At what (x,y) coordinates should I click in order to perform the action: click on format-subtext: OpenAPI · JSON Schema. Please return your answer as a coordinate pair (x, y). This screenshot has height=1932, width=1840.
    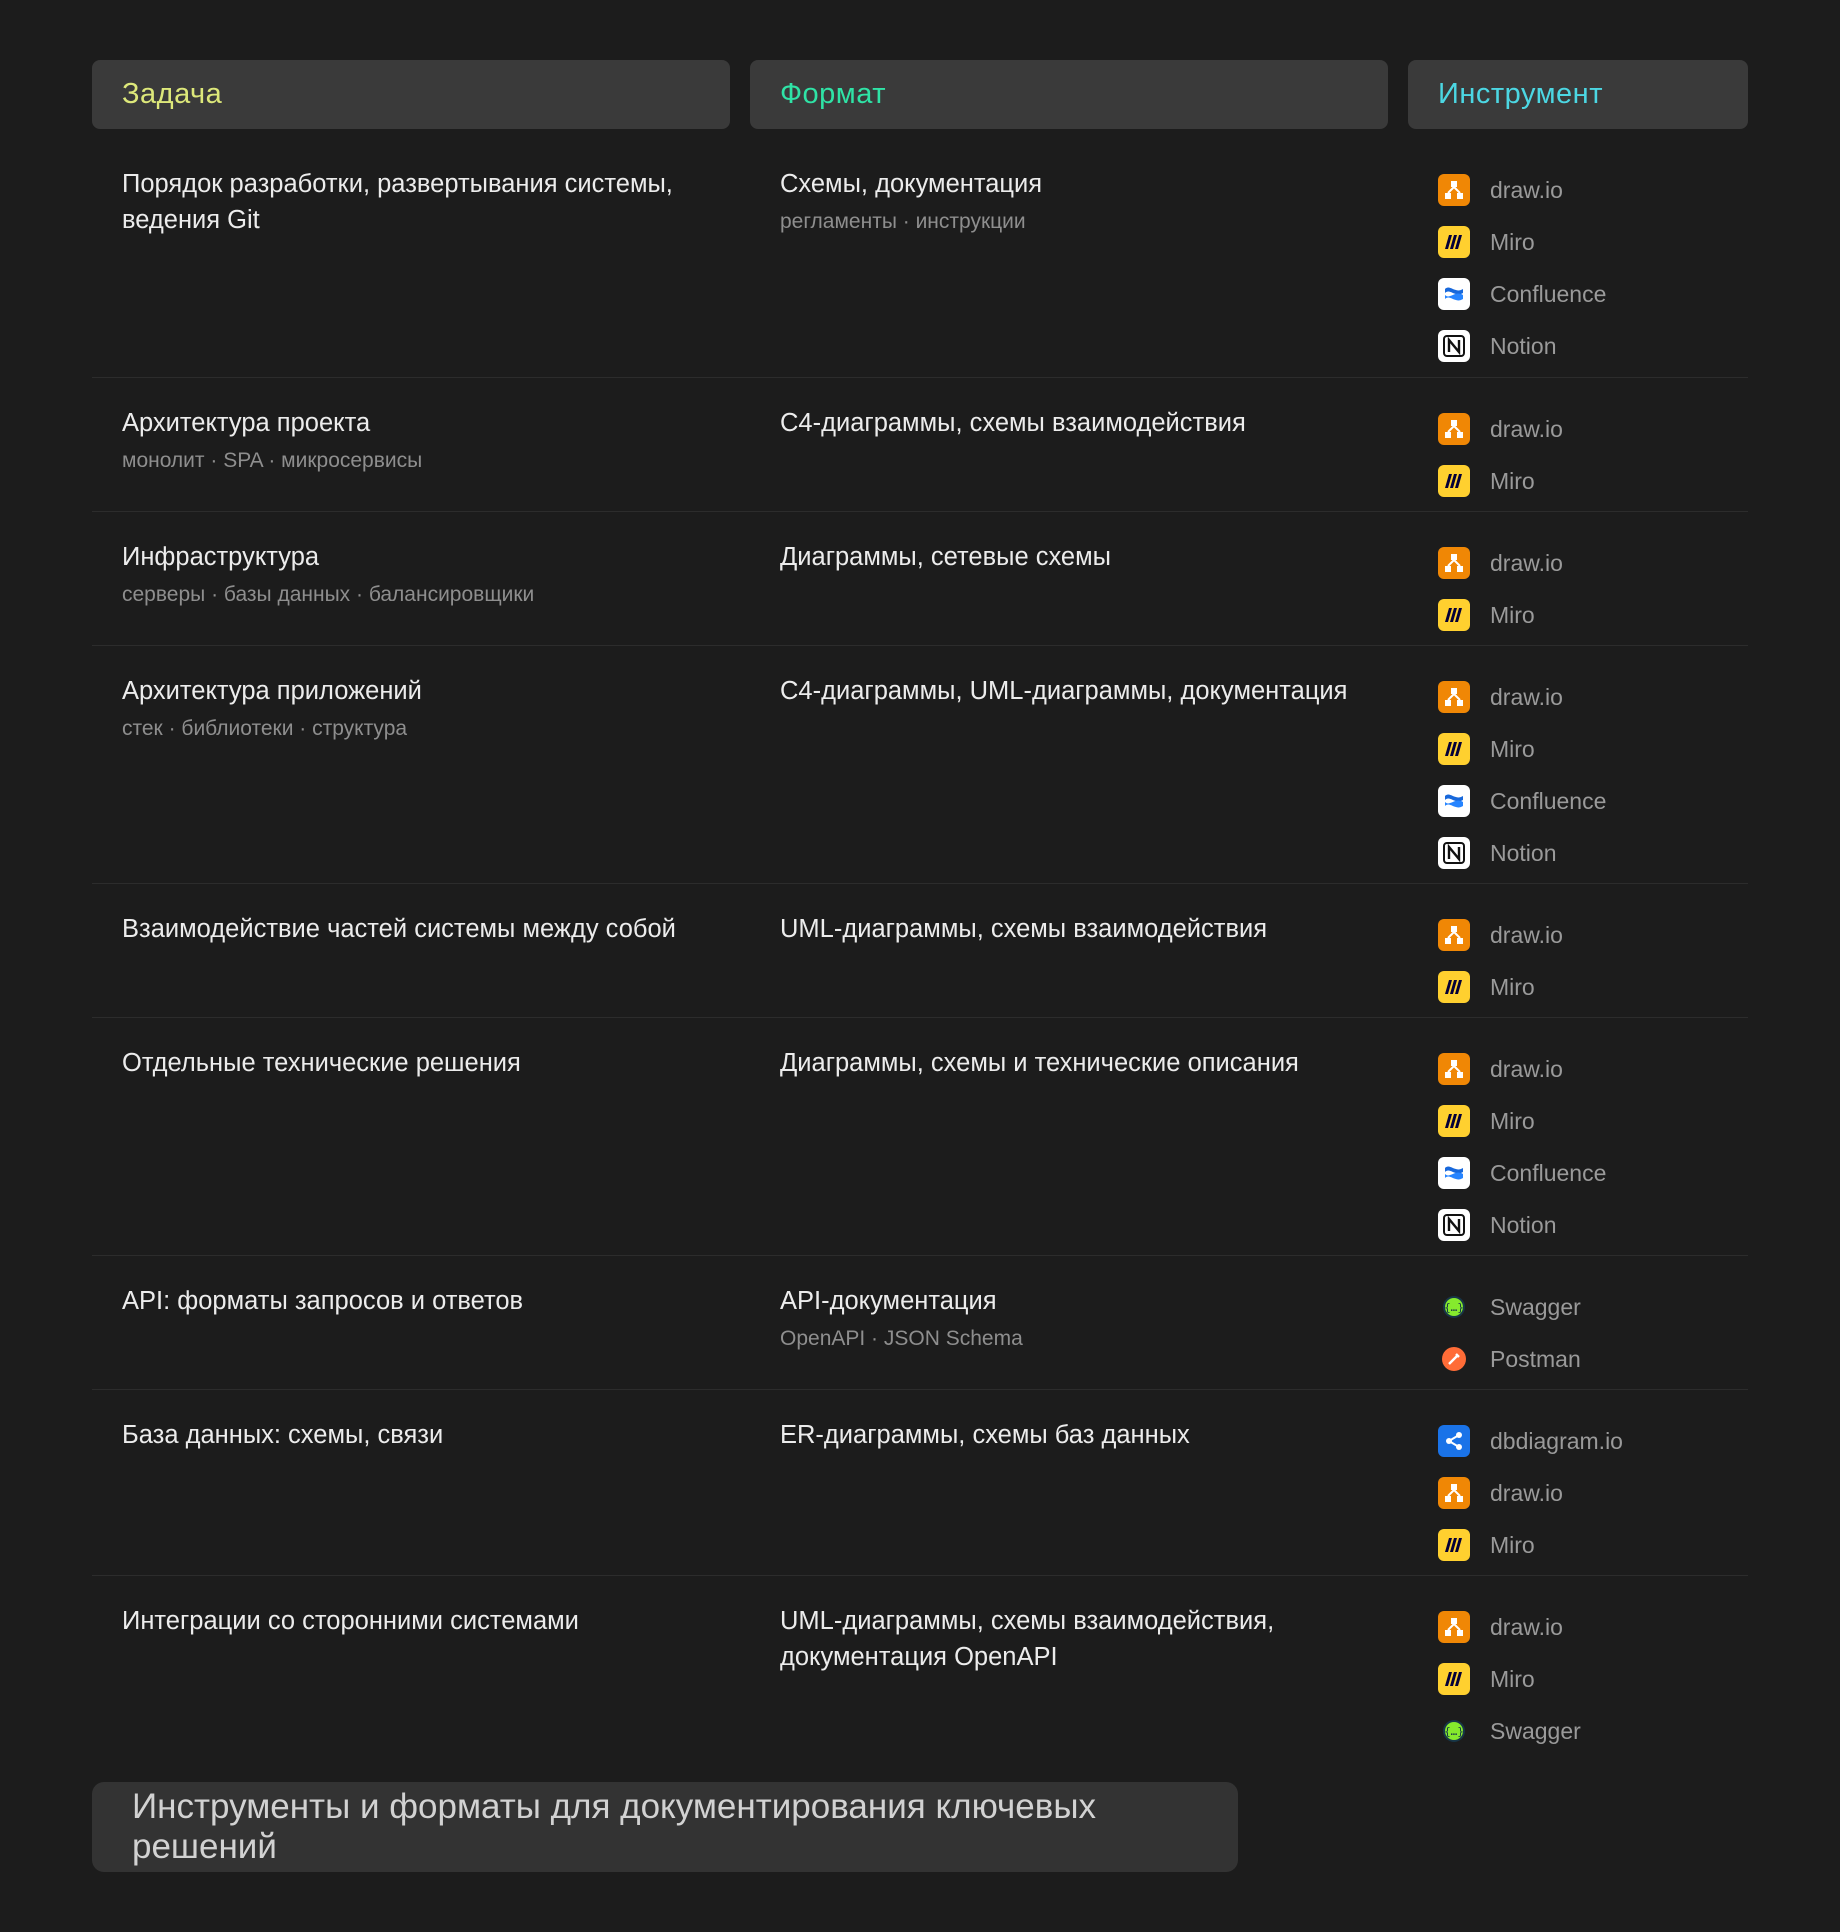
    Looking at the image, I should click on (901, 1338).